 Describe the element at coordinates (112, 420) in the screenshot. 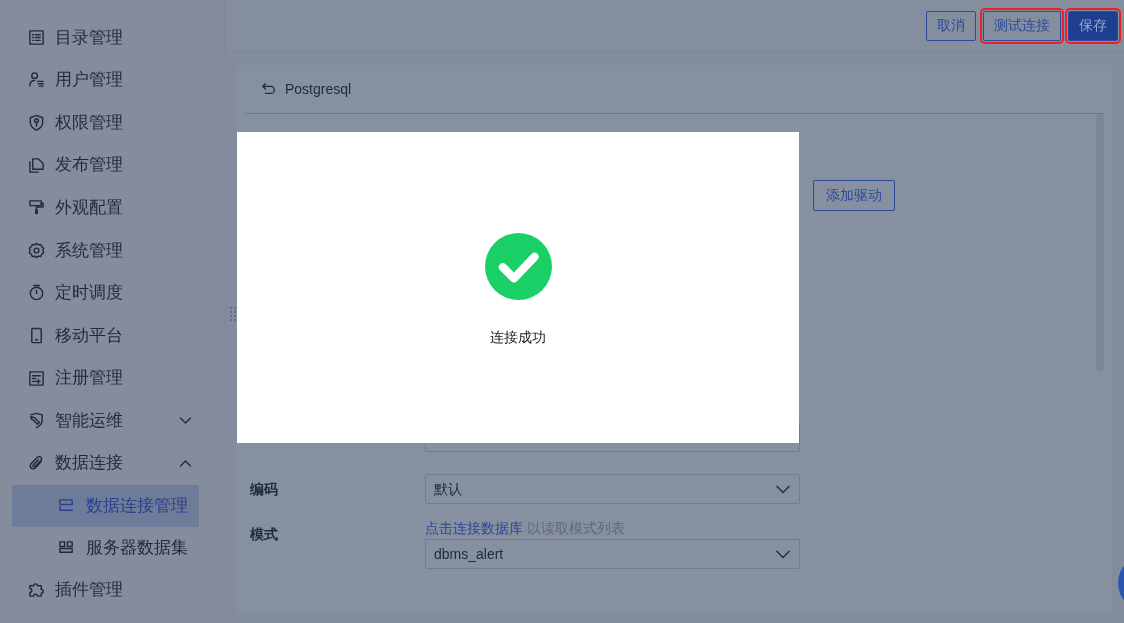

I see `sidebar-item: 智能运维` at that location.